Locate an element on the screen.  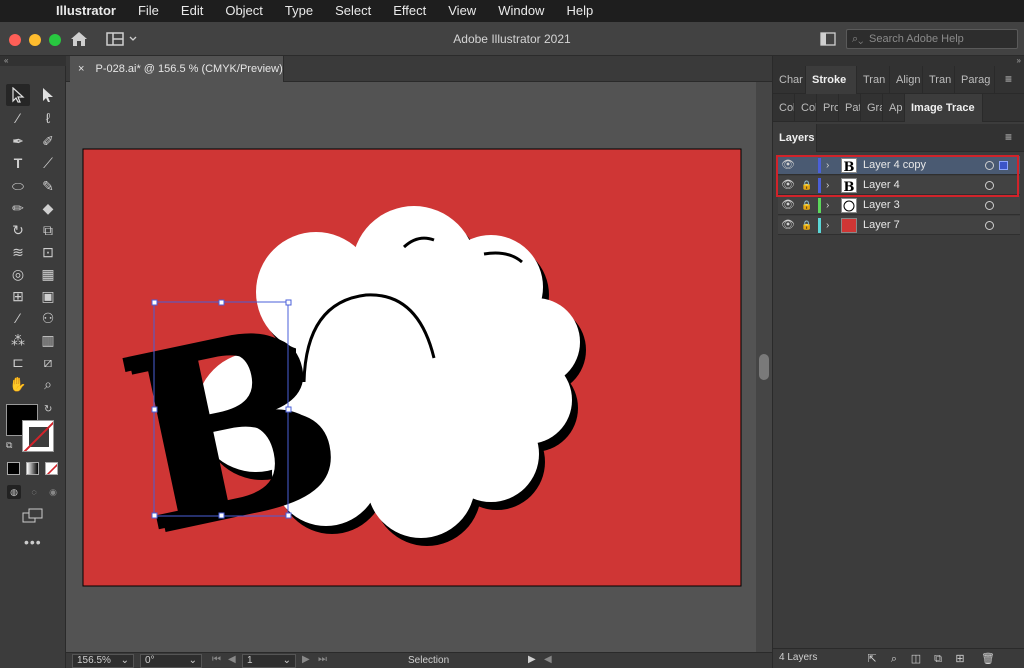
eraser-tool-icon: ◆ is located at coordinates (48, 208).